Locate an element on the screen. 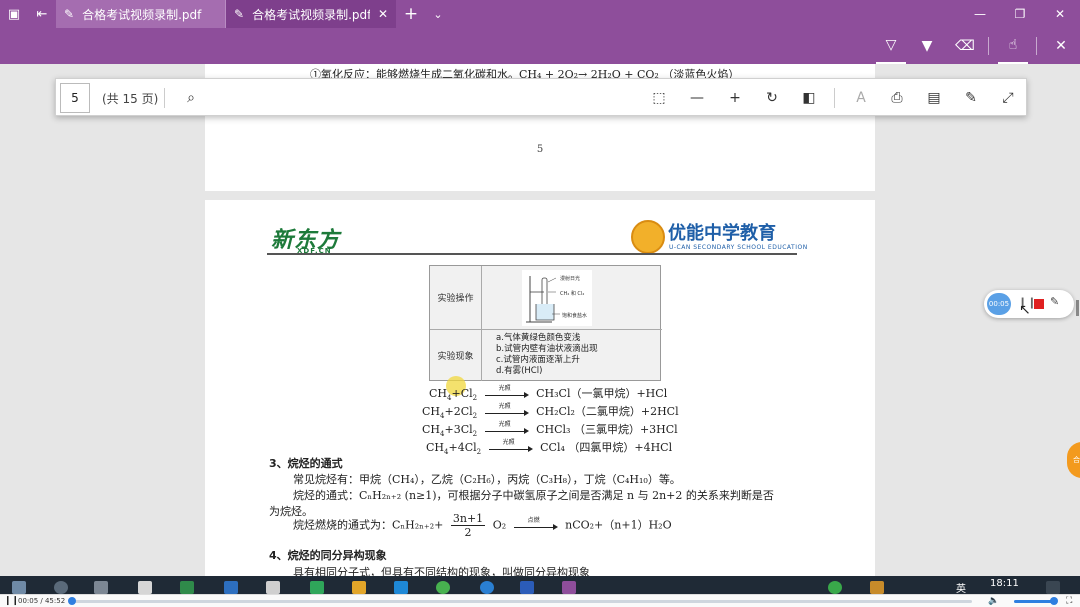  reaction-arrow-icon: 点燃 is located at coordinates (535, 524).